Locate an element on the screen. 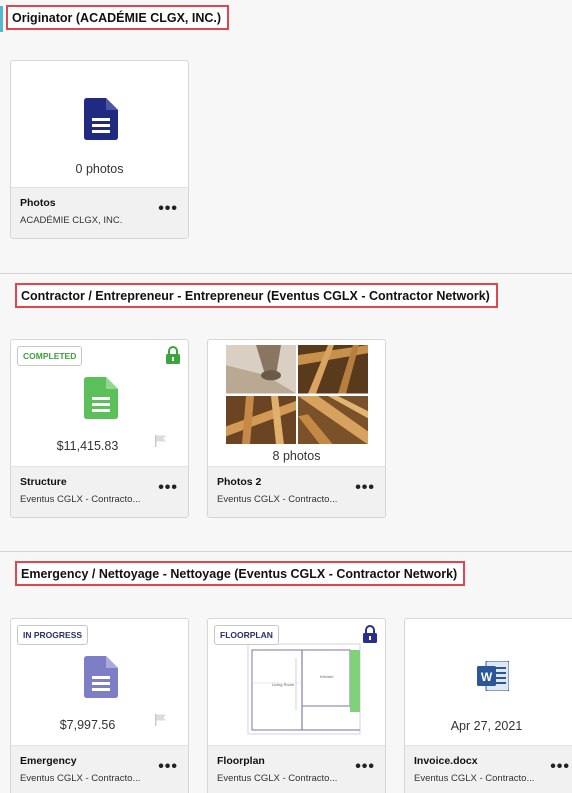  status-badge: IN PROGRESS is located at coordinates (53, 635).